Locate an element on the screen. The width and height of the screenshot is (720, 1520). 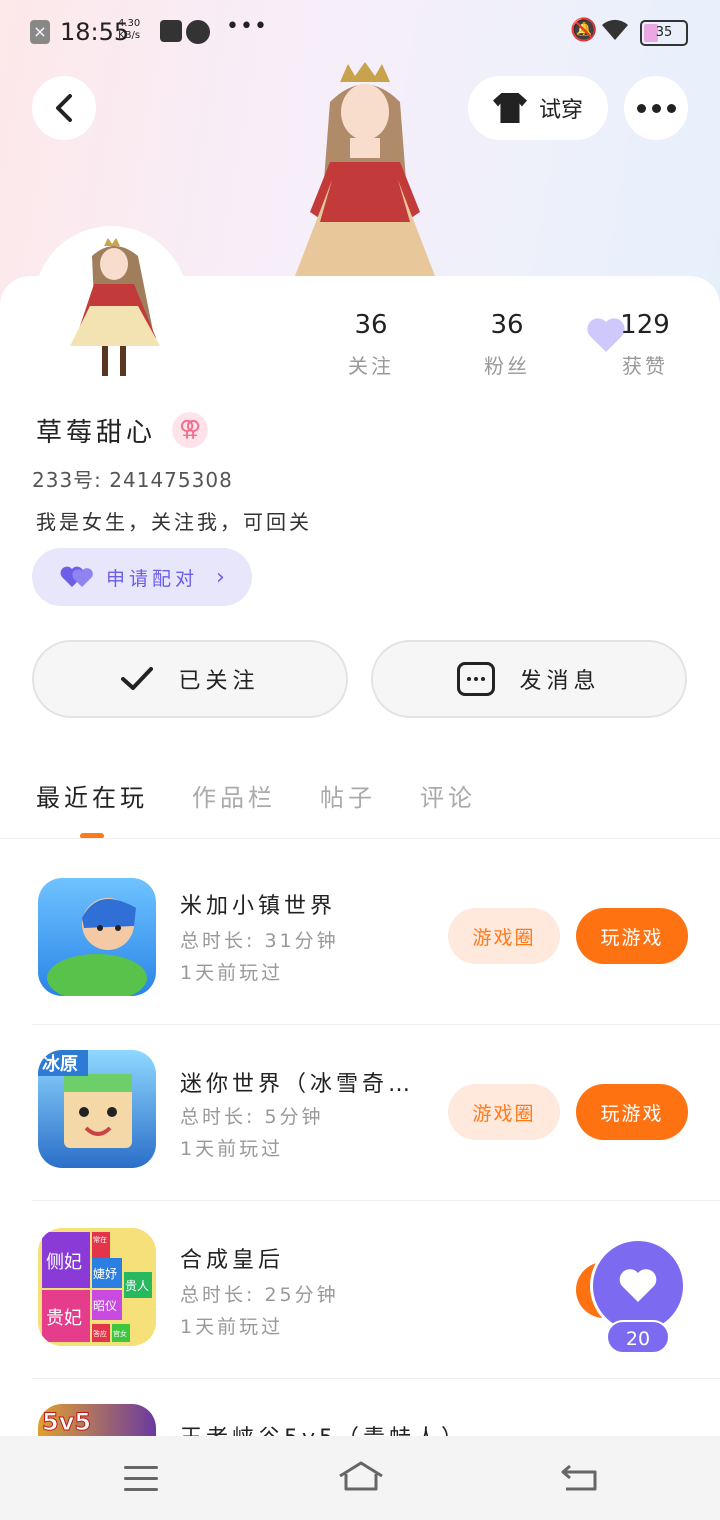
bell-muted-icon: 🔕 is located at coordinates (584, 30).